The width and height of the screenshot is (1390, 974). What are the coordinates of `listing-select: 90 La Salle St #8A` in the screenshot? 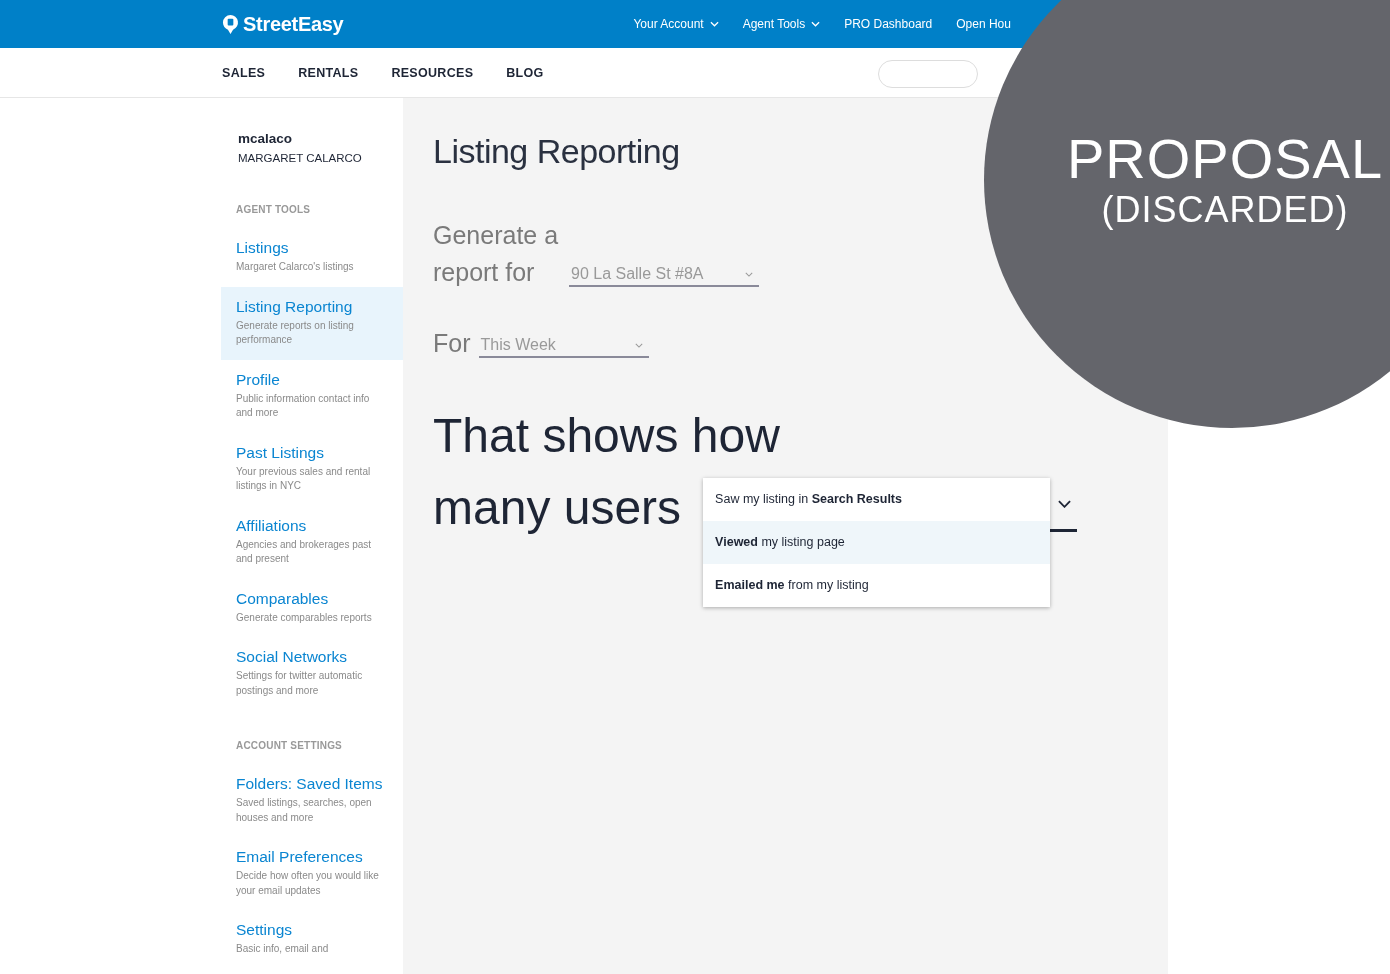 It's located at (664, 276).